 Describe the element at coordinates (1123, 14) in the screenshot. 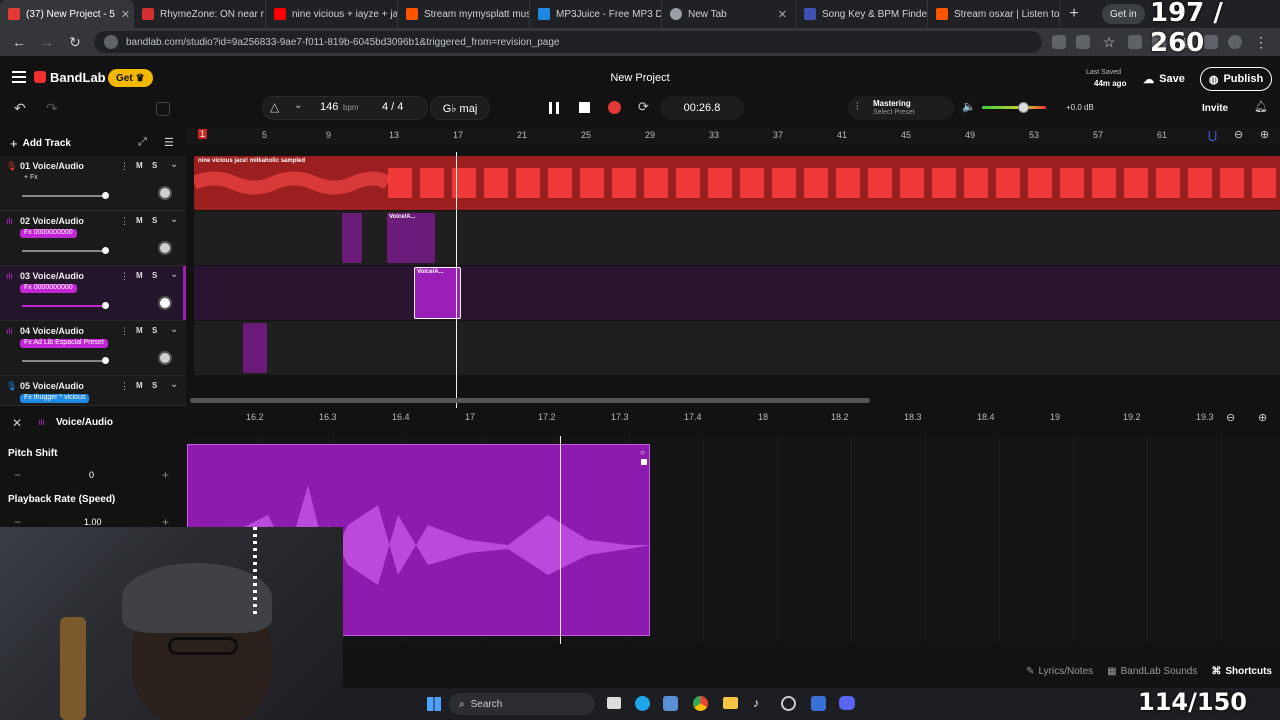

I see `getinfo-button: Get in` at that location.